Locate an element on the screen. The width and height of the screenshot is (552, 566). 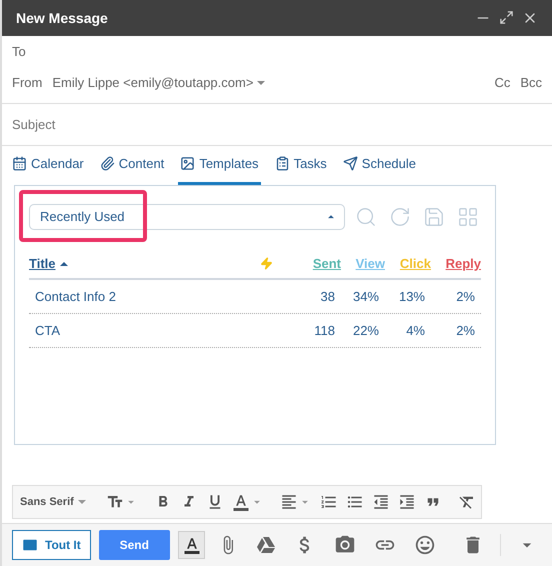
tout-button: Tout It is located at coordinates (51, 545).